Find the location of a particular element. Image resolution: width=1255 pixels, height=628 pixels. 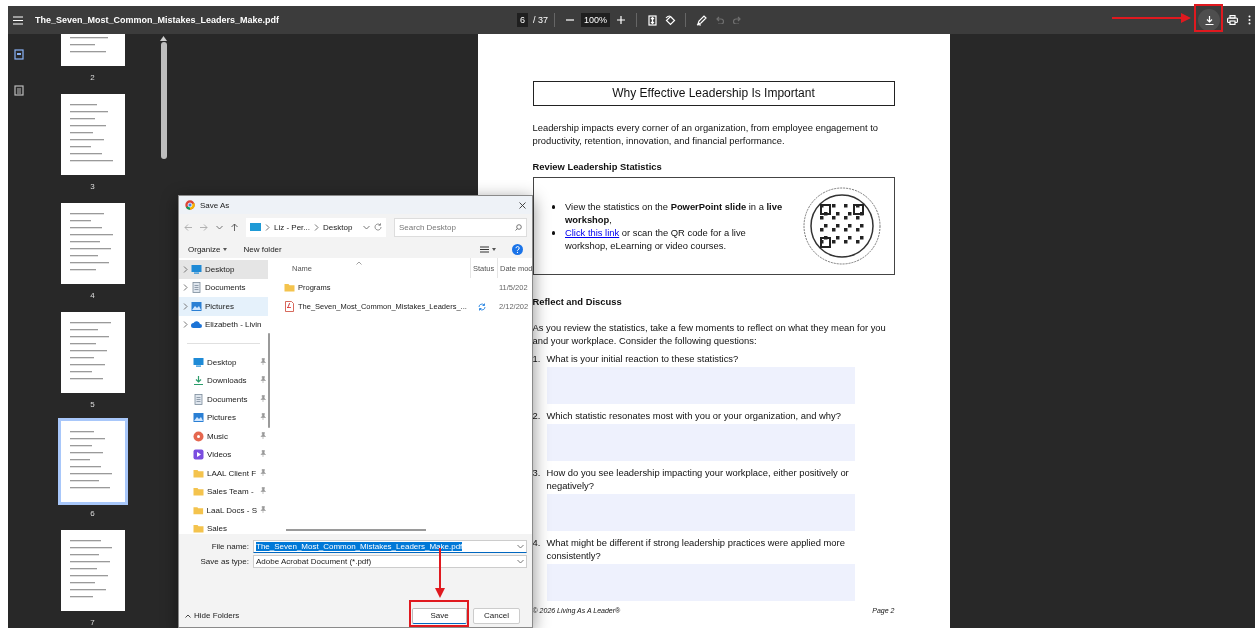

redo-icon is located at coordinates (737, 20).